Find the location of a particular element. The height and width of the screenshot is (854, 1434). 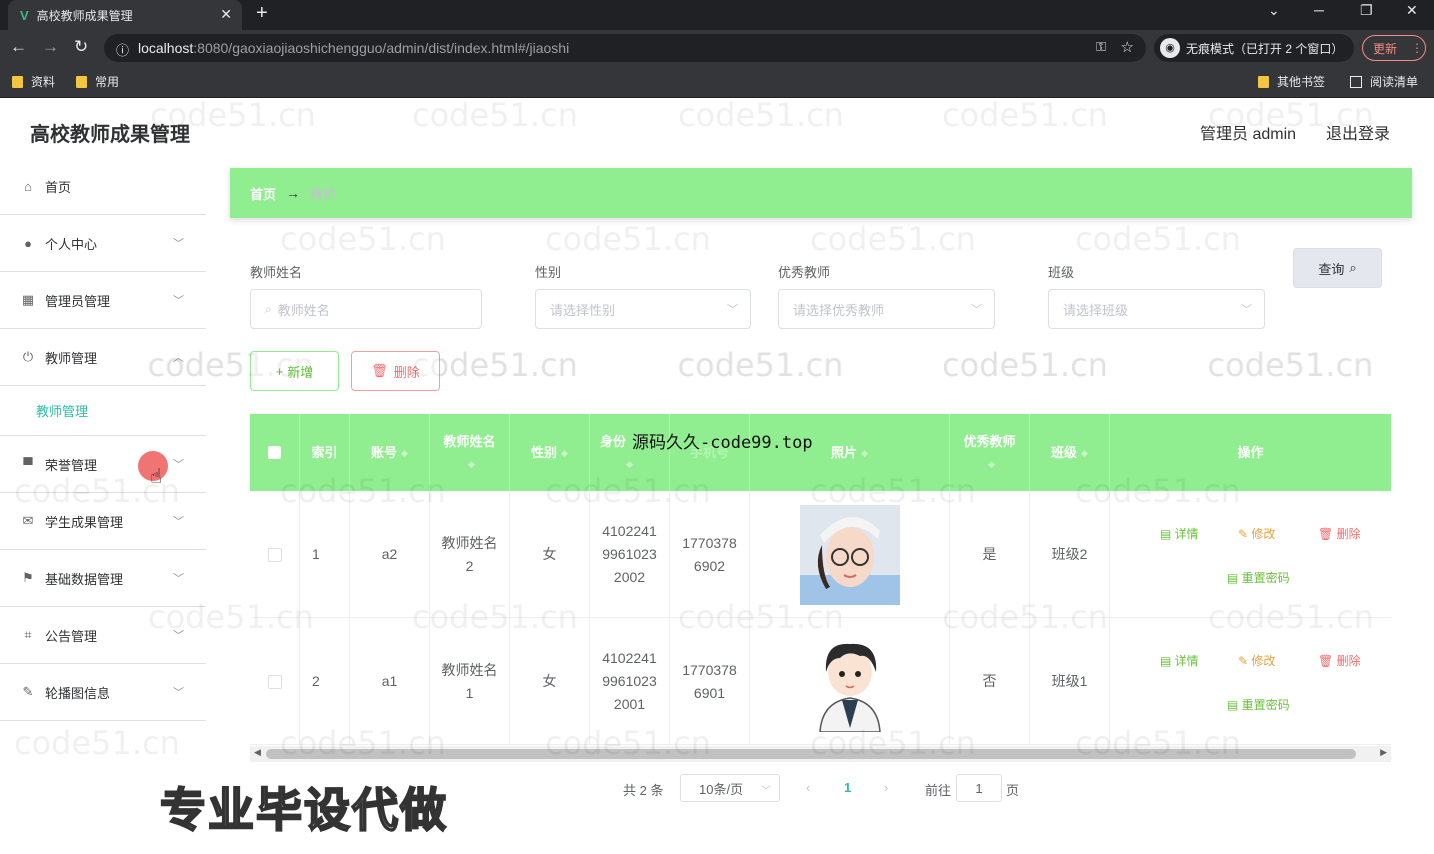

col-gender: 性别 ◆ is located at coordinates (550, 452).